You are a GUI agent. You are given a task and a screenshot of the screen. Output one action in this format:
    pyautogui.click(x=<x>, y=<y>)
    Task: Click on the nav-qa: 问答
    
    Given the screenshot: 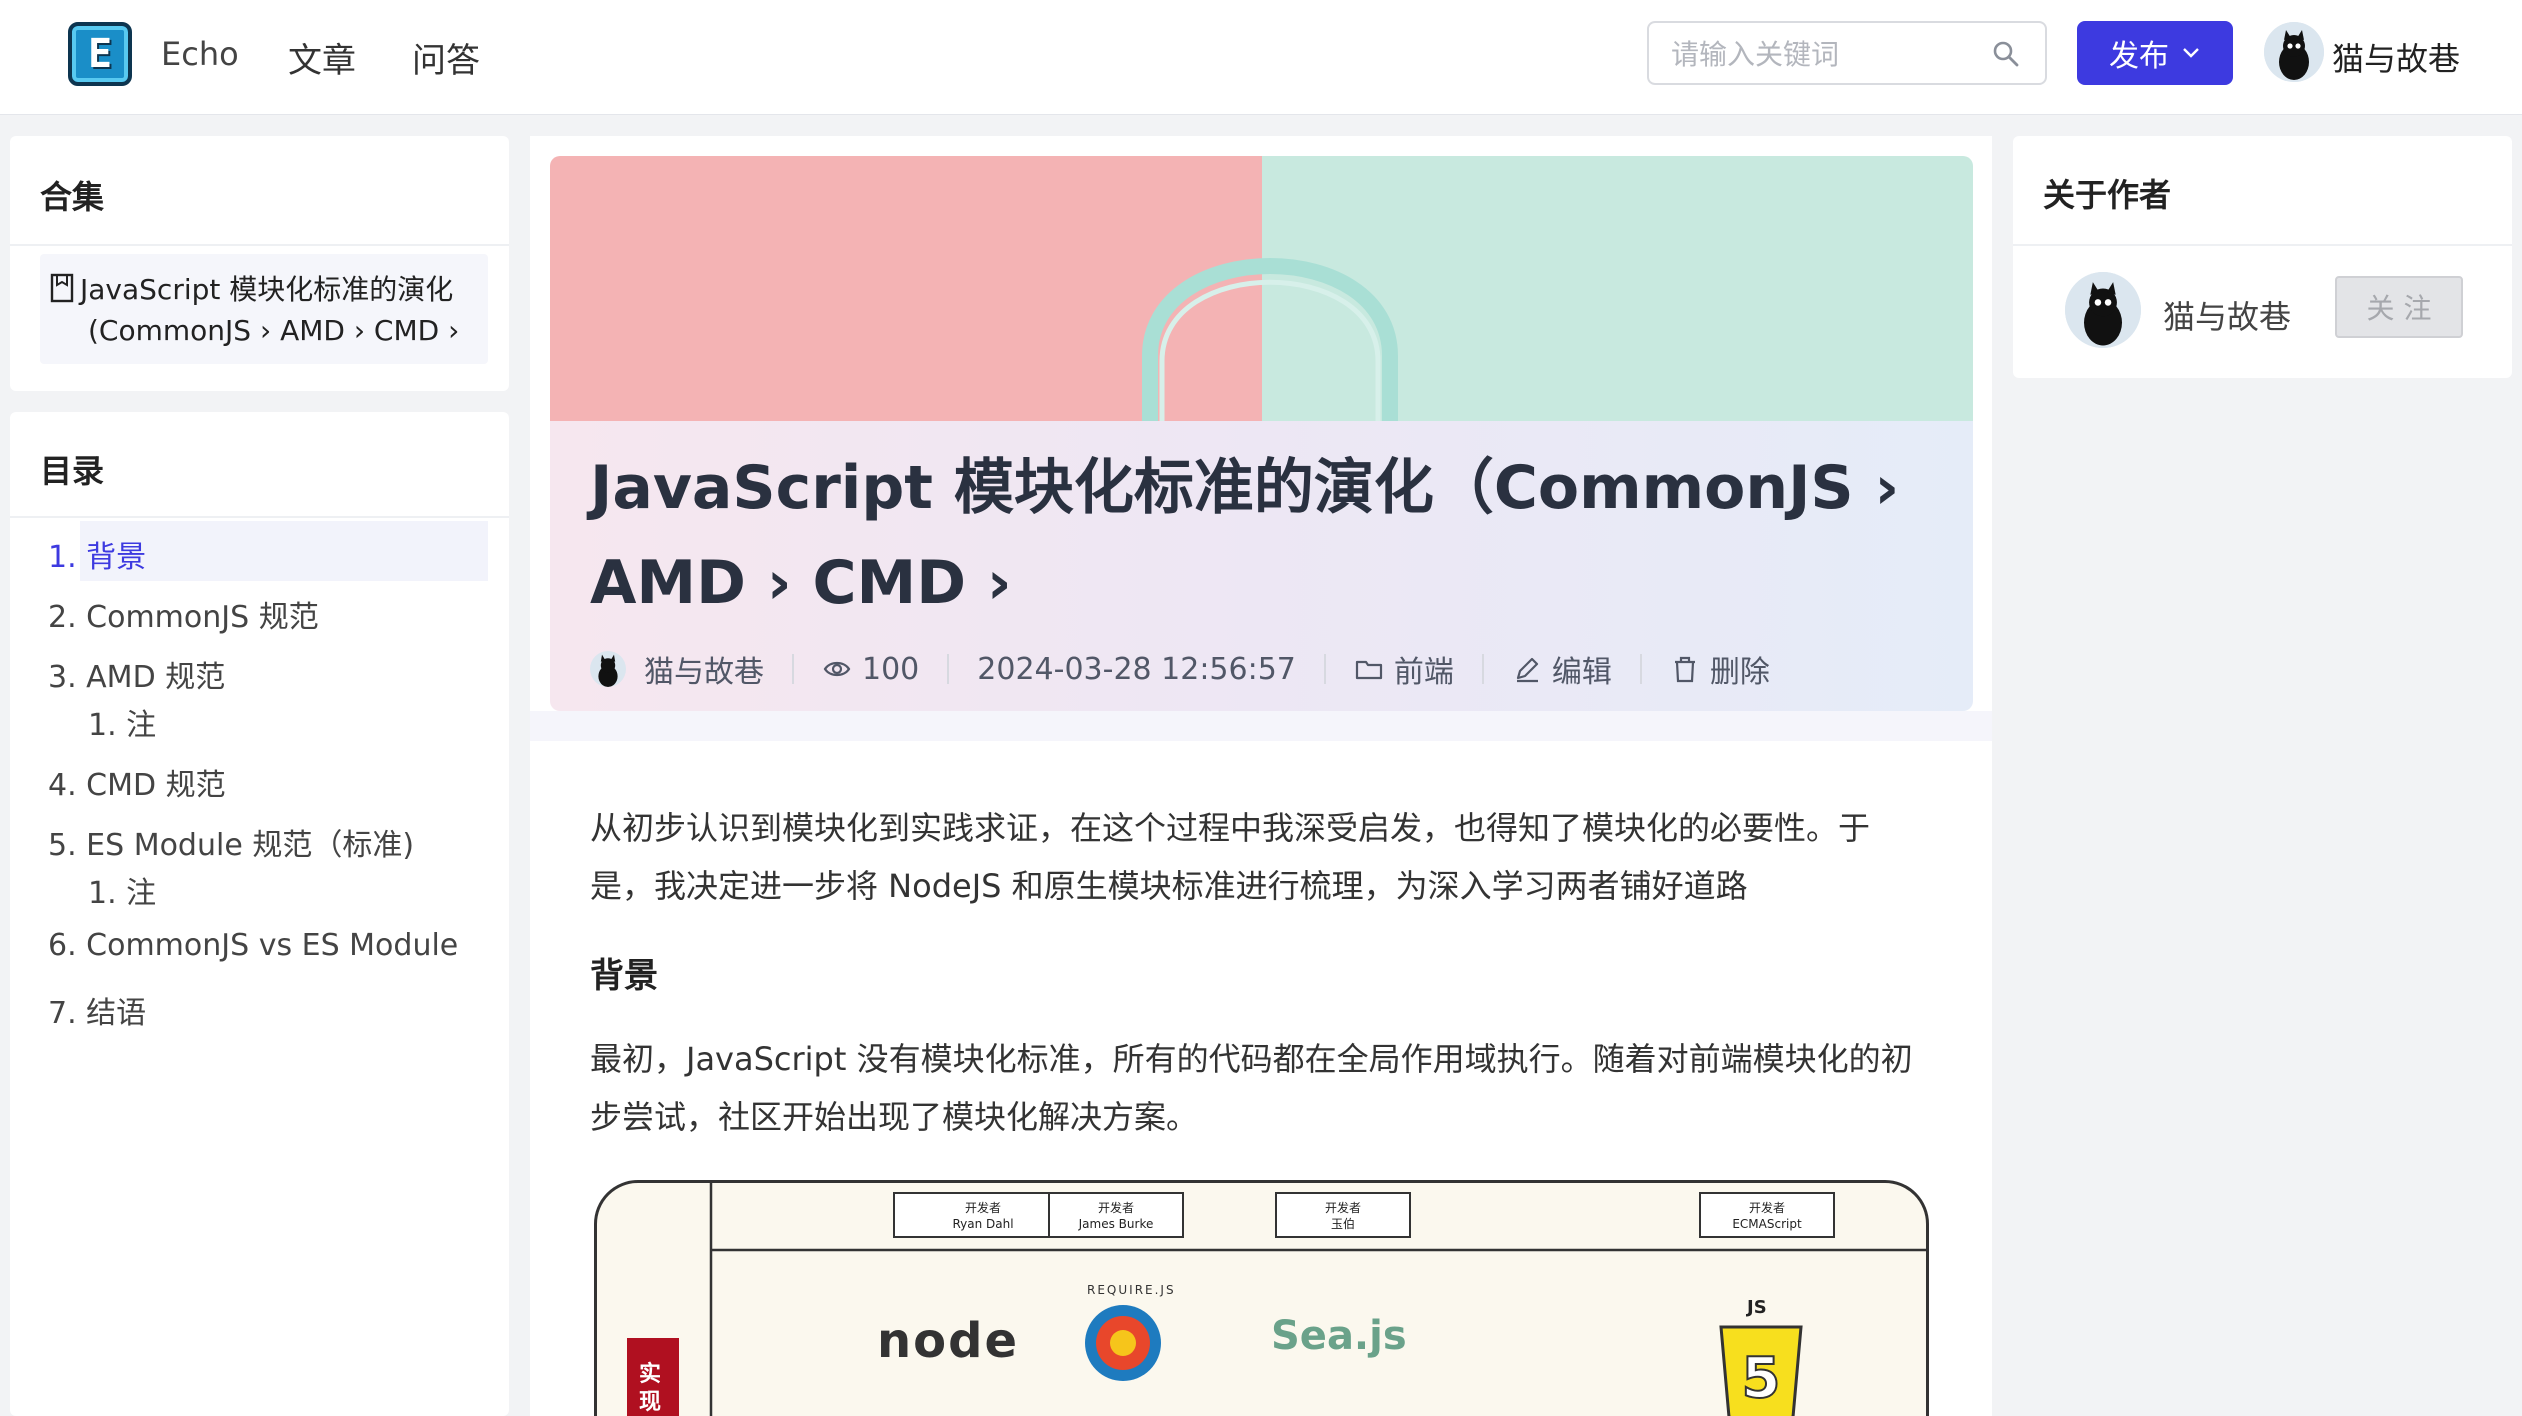 What is the action you would take?
    pyautogui.click(x=446, y=57)
    